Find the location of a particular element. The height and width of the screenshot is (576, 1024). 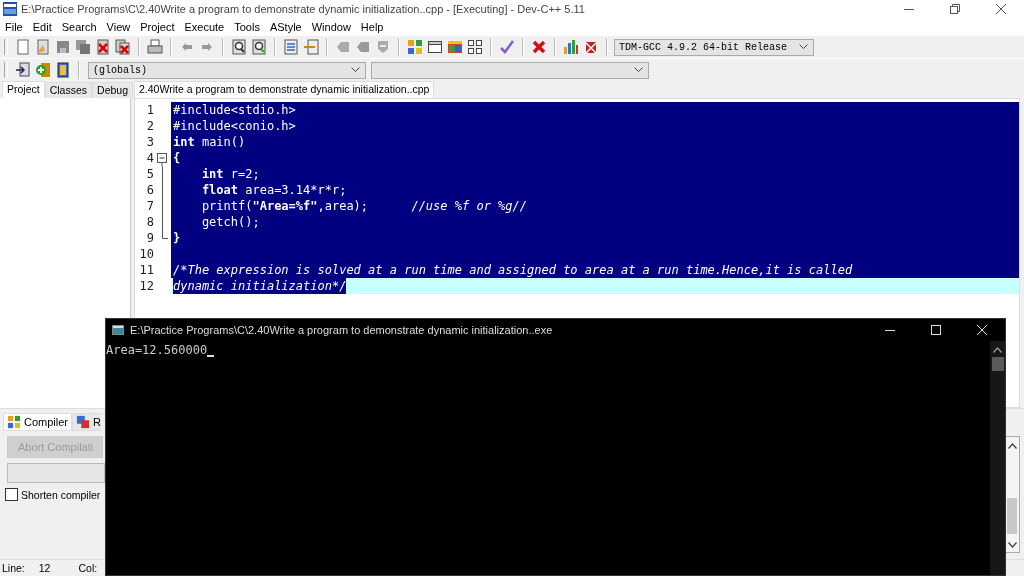

menu-item: Help is located at coordinates (372, 26).